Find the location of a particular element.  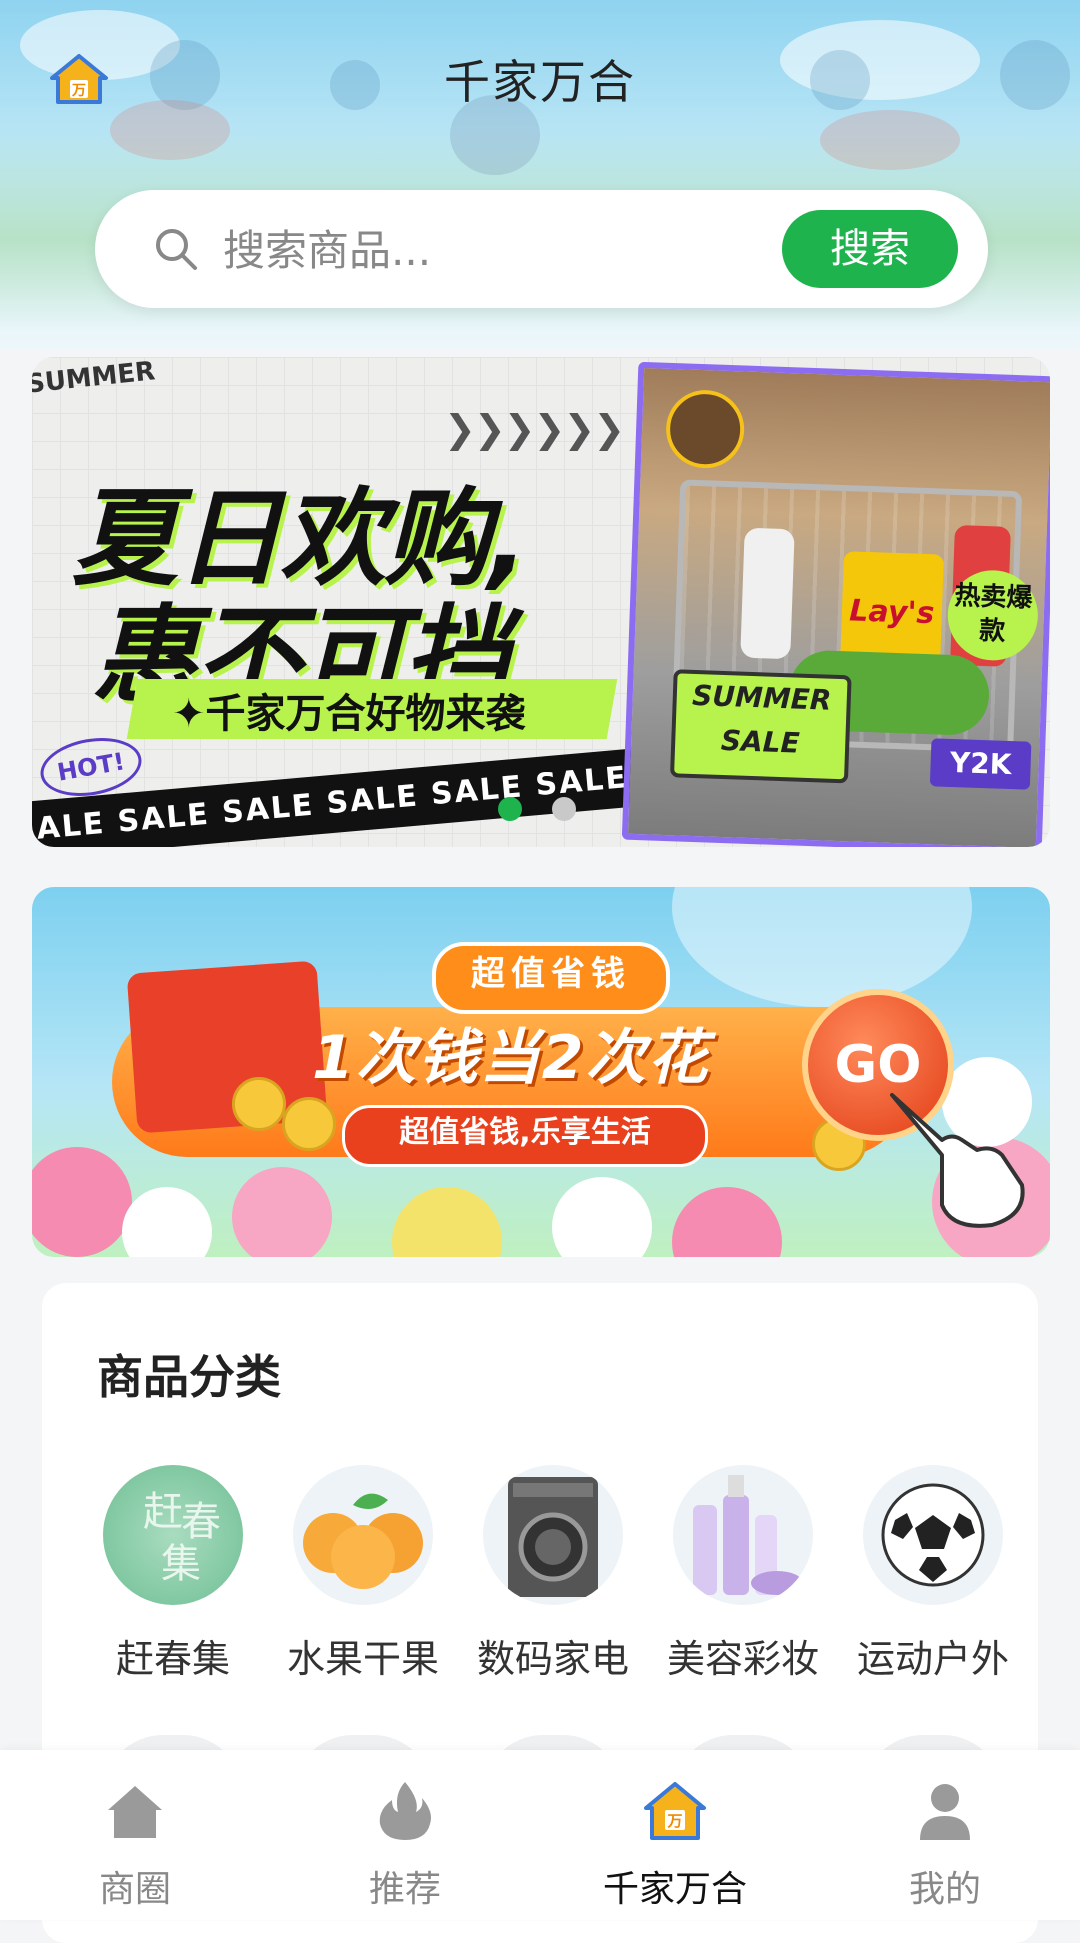

search-input is located at coordinates (523, 250).